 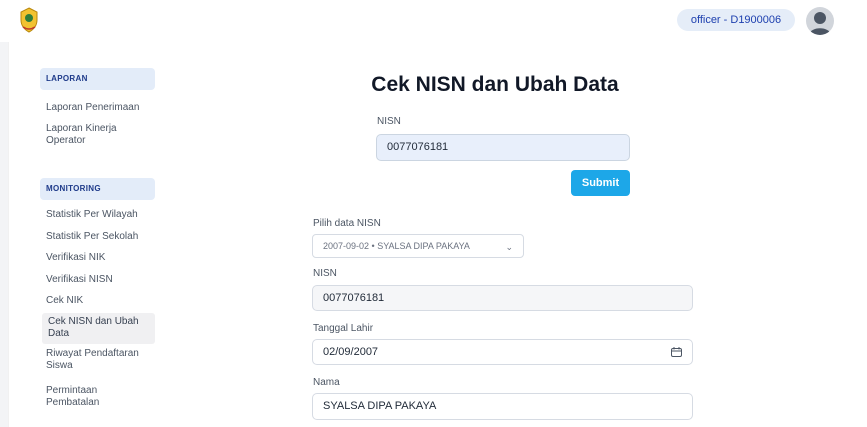 I want to click on user-badge: officer - D1900006, so click(x=736, y=20).